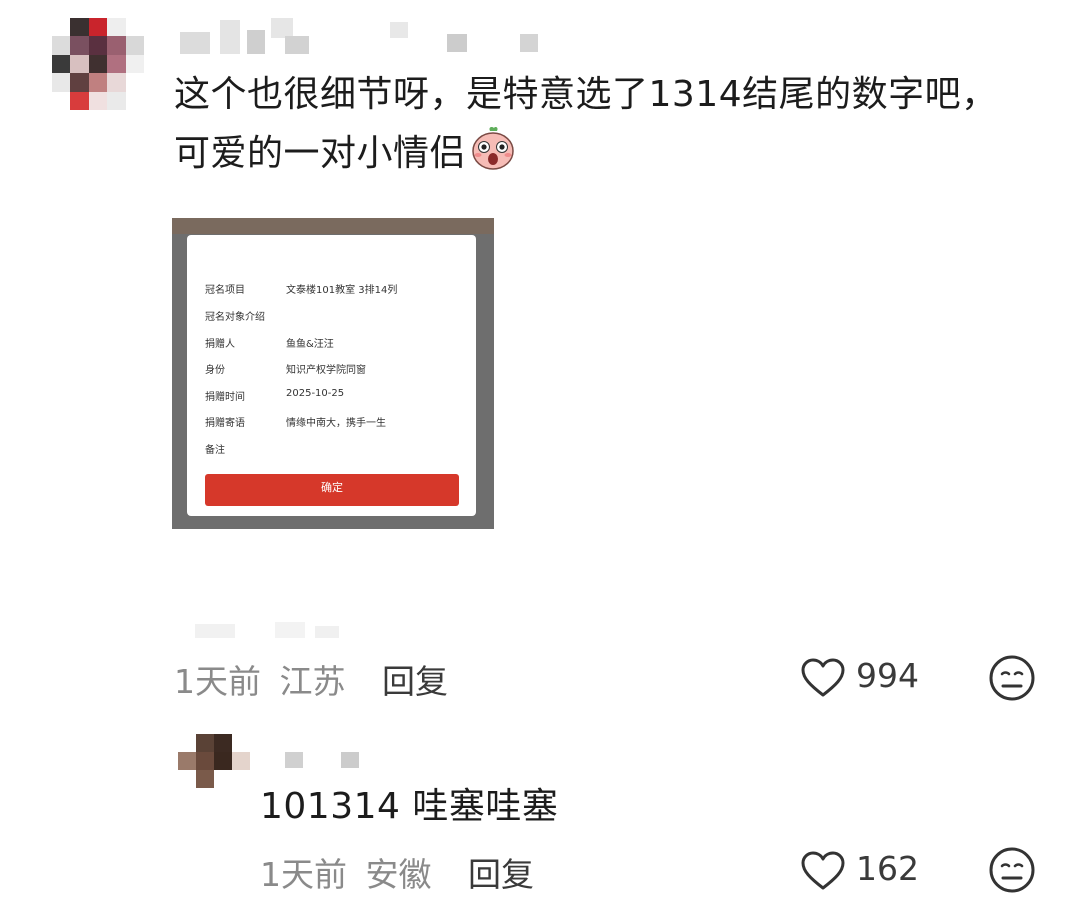 Image resolution: width=1080 pixels, height=898 pixels. I want to click on field-value: 情缘中南大，携手一生, so click(336, 423).